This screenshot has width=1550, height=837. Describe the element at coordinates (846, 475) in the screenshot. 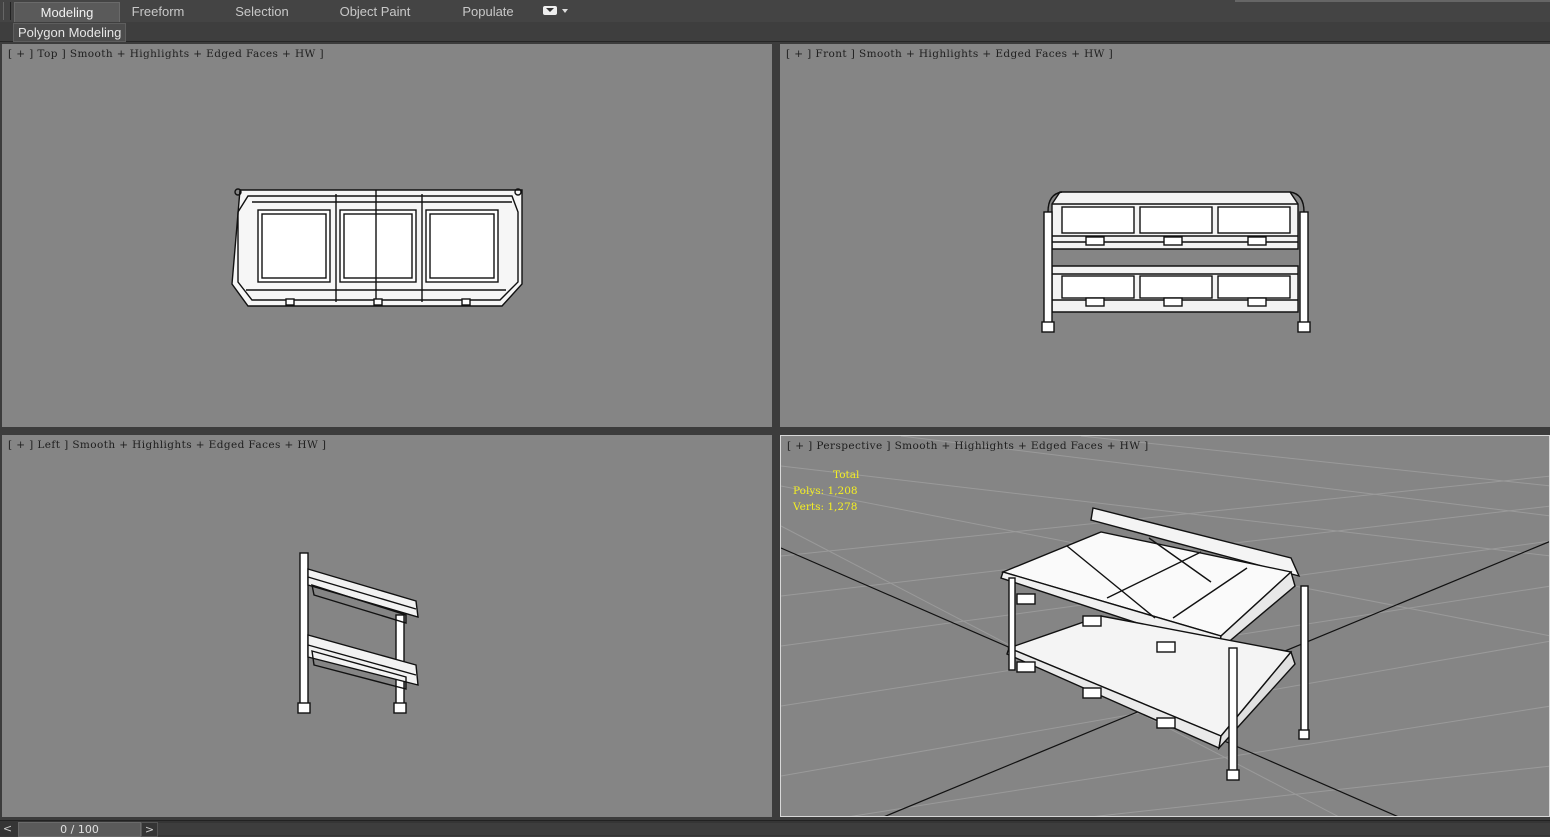

I see `stats-title: Total` at that location.